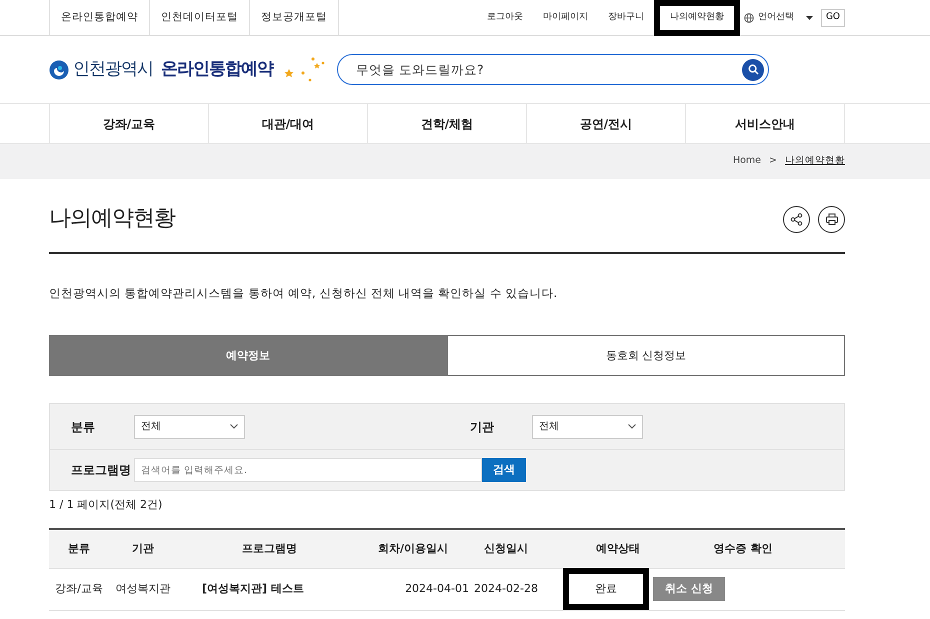  I want to click on user-link: 로그아웃, so click(504, 18).